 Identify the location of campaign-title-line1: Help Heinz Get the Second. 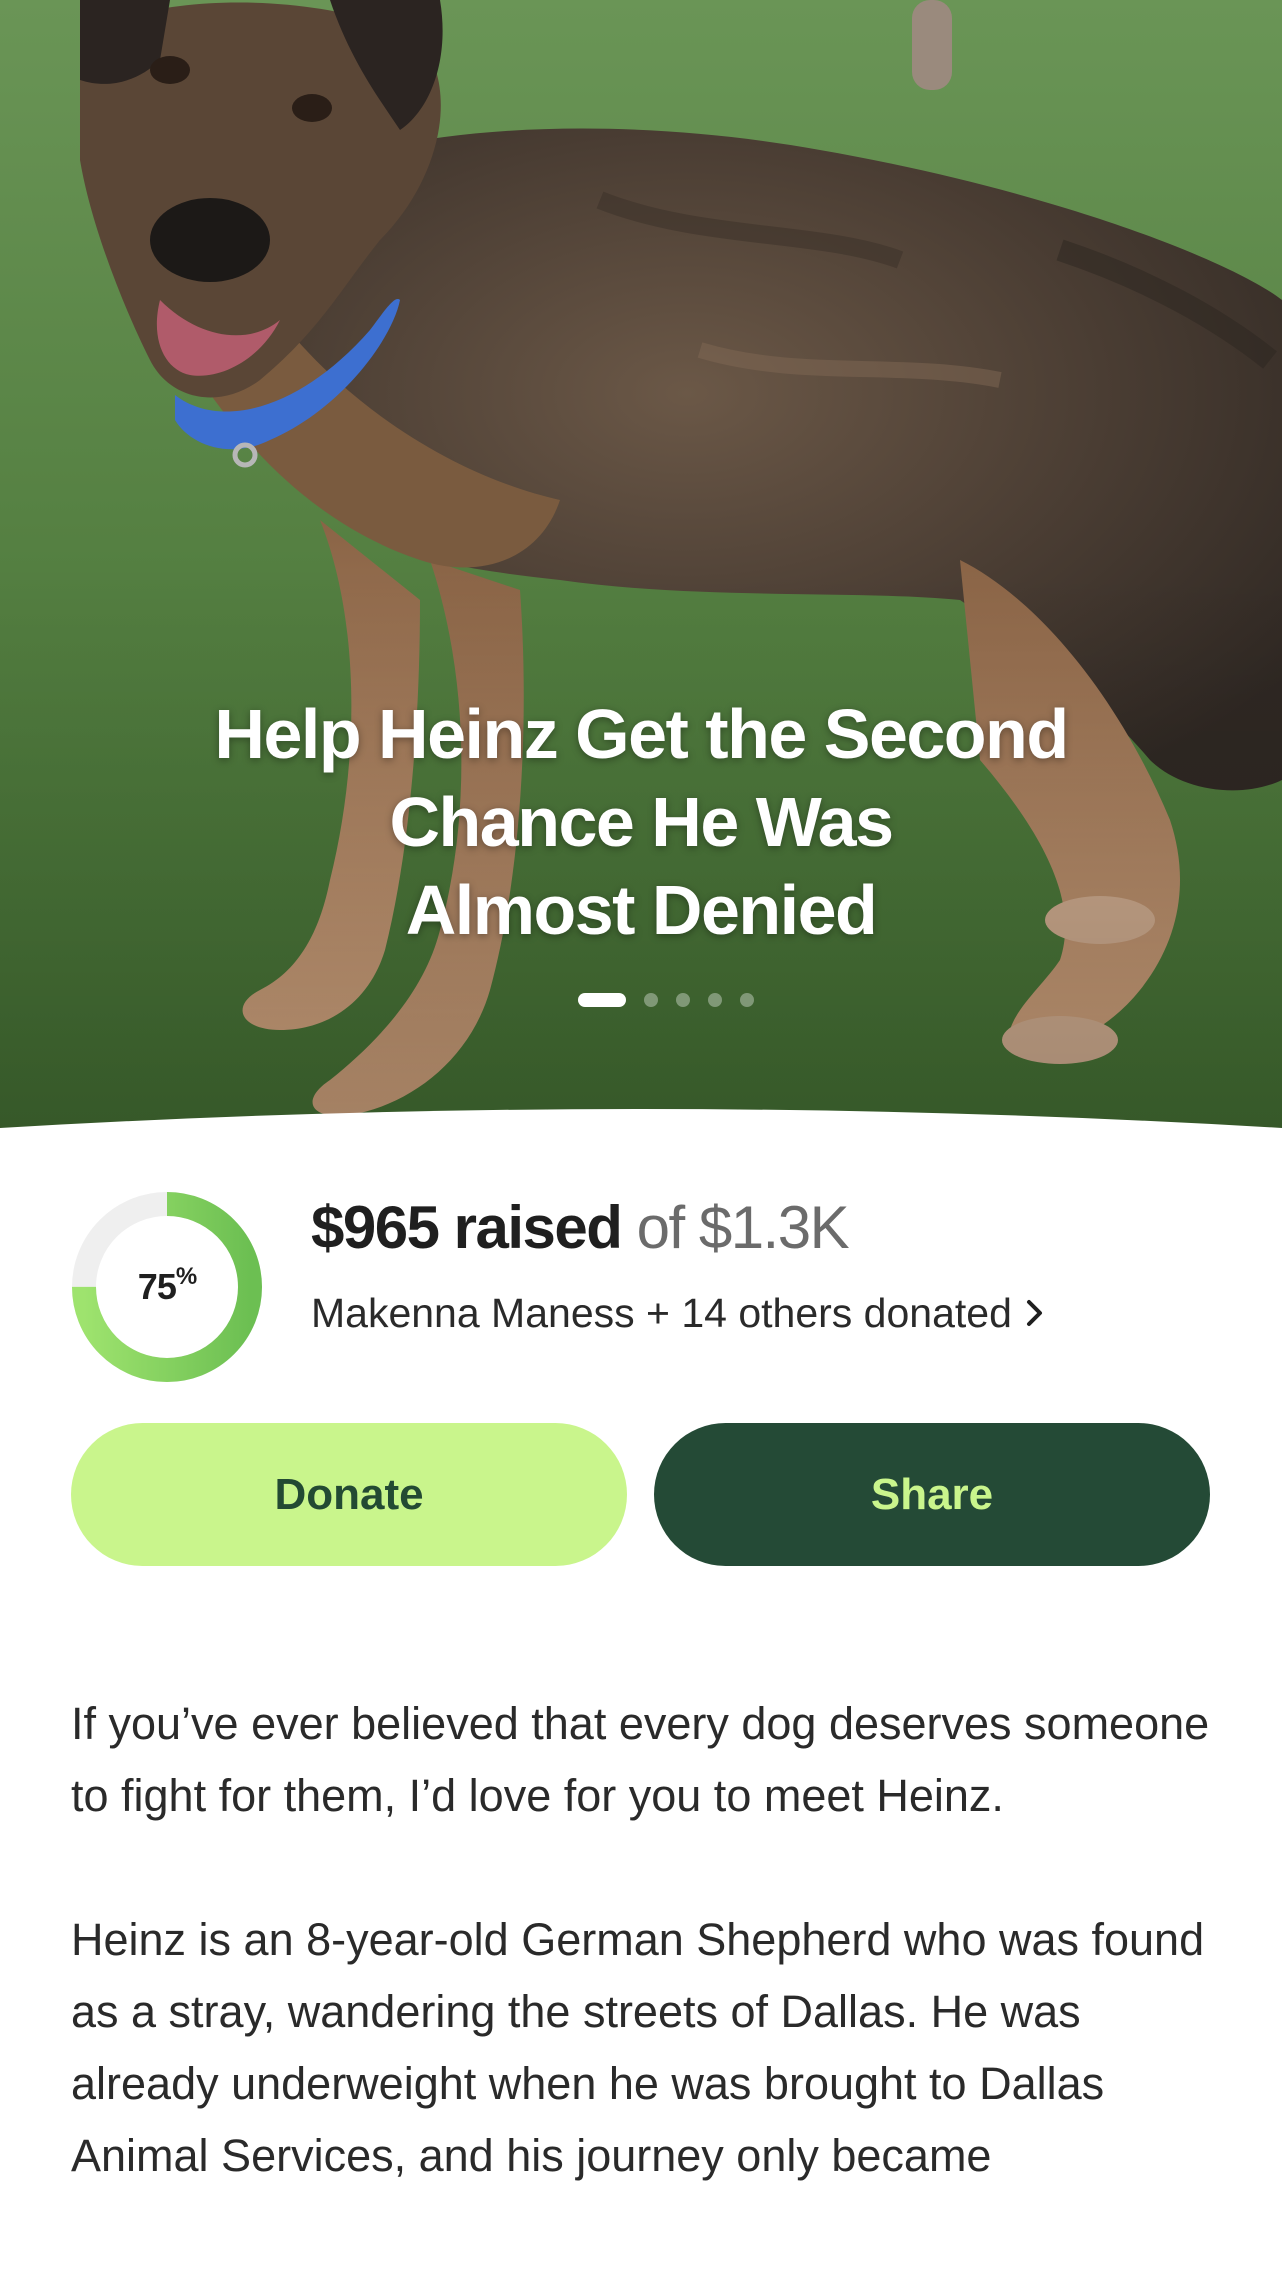
(641, 734).